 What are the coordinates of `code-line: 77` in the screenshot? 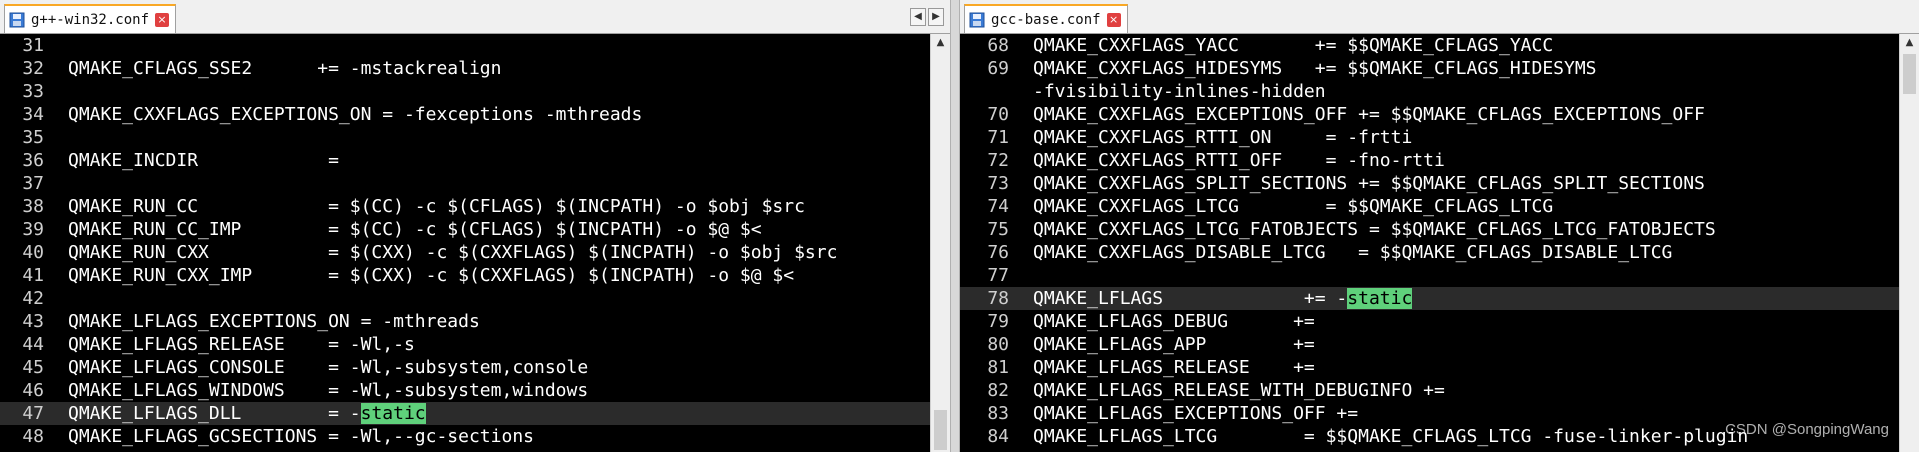 It's located at (1429, 275).